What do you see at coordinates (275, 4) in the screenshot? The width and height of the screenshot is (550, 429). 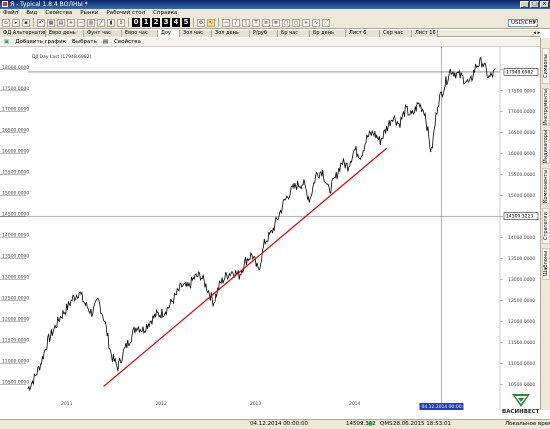 I see `title-bar: Я - Typical 1.8.4 ВОЛНЫ * _ □ ×` at bounding box center [275, 4].